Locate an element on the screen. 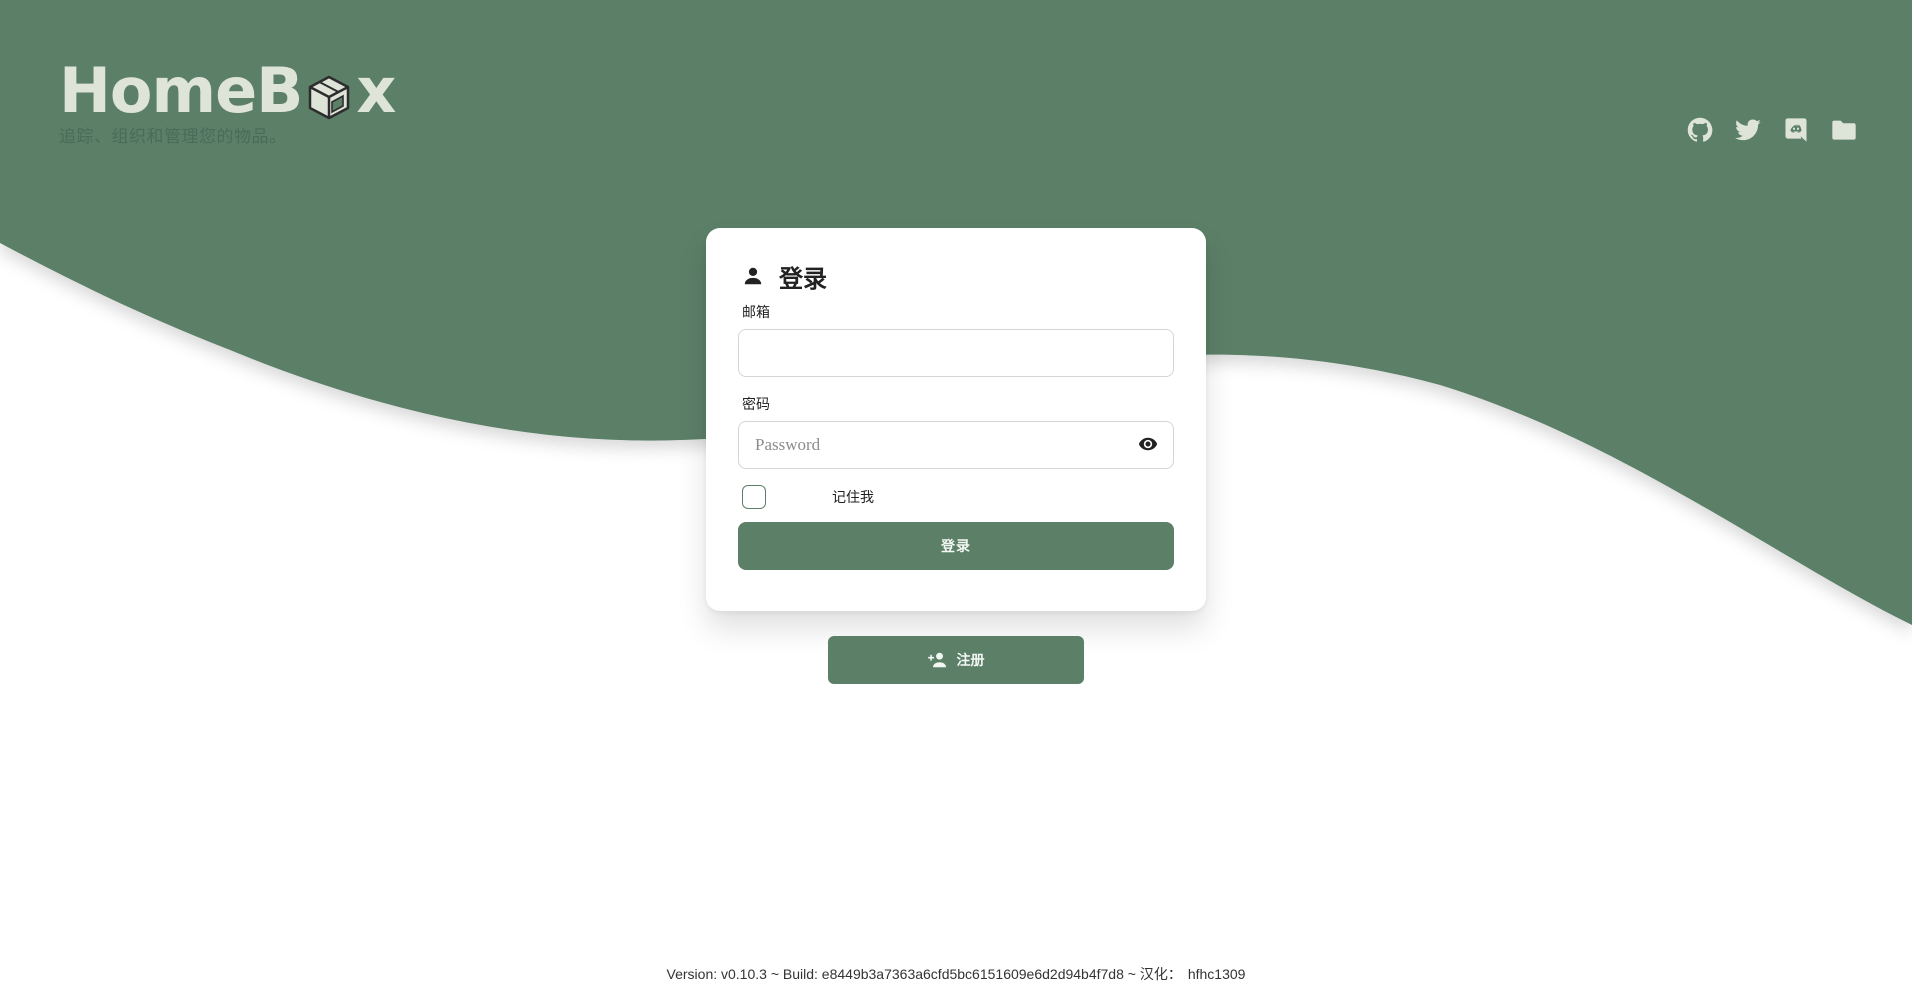 The width and height of the screenshot is (1912, 1000). twitter-icon is located at coordinates (1748, 130).